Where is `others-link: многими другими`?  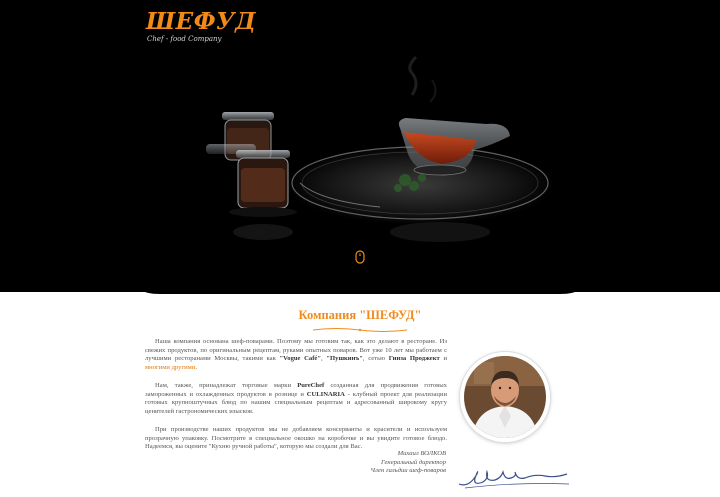 others-link: многими другими is located at coordinates (170, 367).